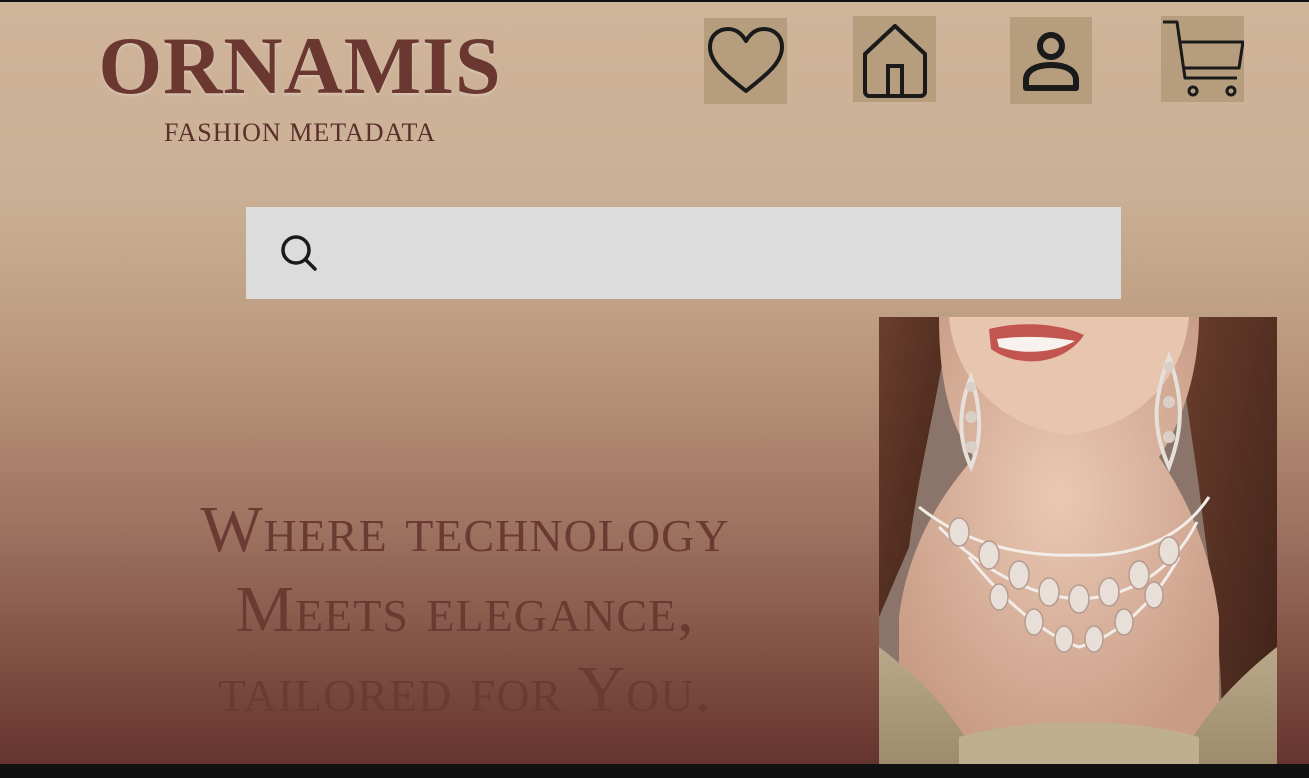 The width and height of the screenshot is (1309, 778). Describe the element at coordinates (720, 253) in the screenshot. I see `search-input` at that location.